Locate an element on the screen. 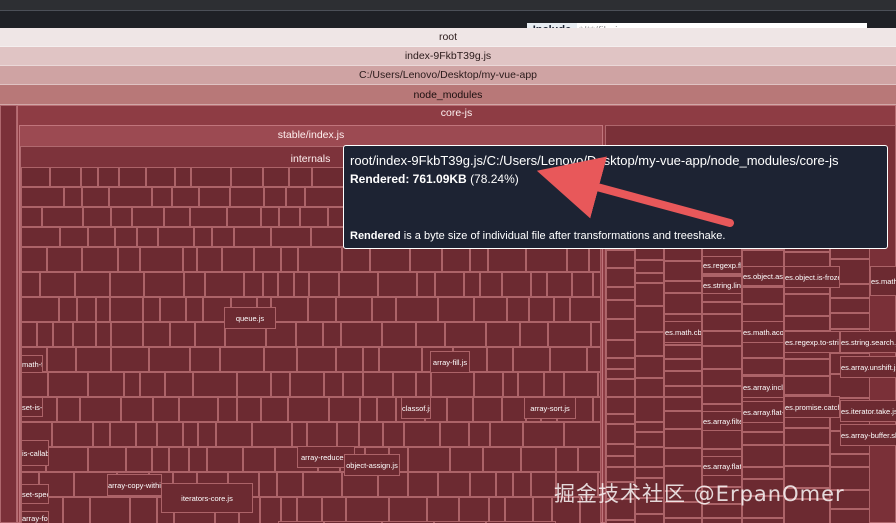  module-file-2: es.string.search.js is located at coordinates (868, 342).